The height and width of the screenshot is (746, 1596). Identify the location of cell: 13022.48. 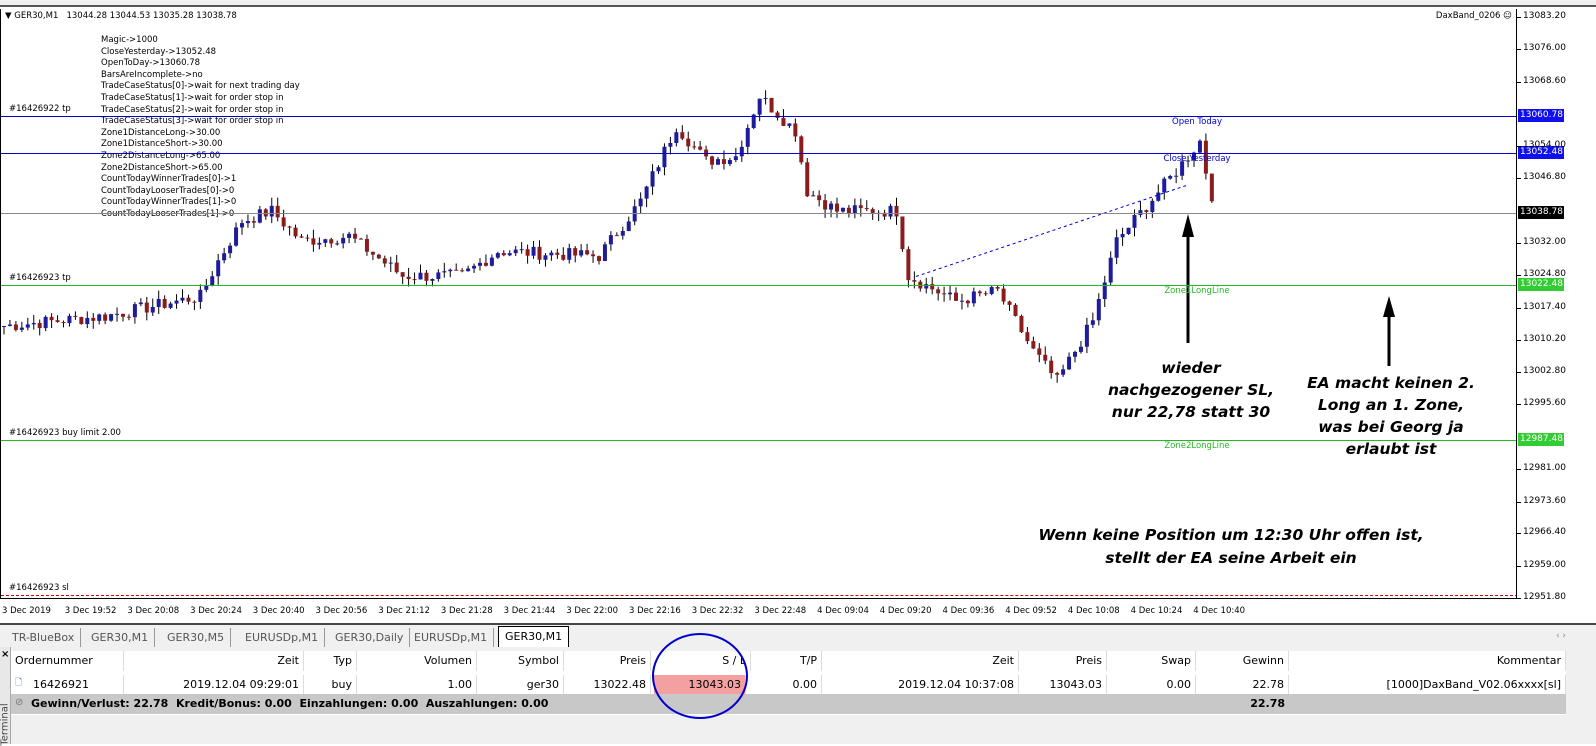
(607, 685).